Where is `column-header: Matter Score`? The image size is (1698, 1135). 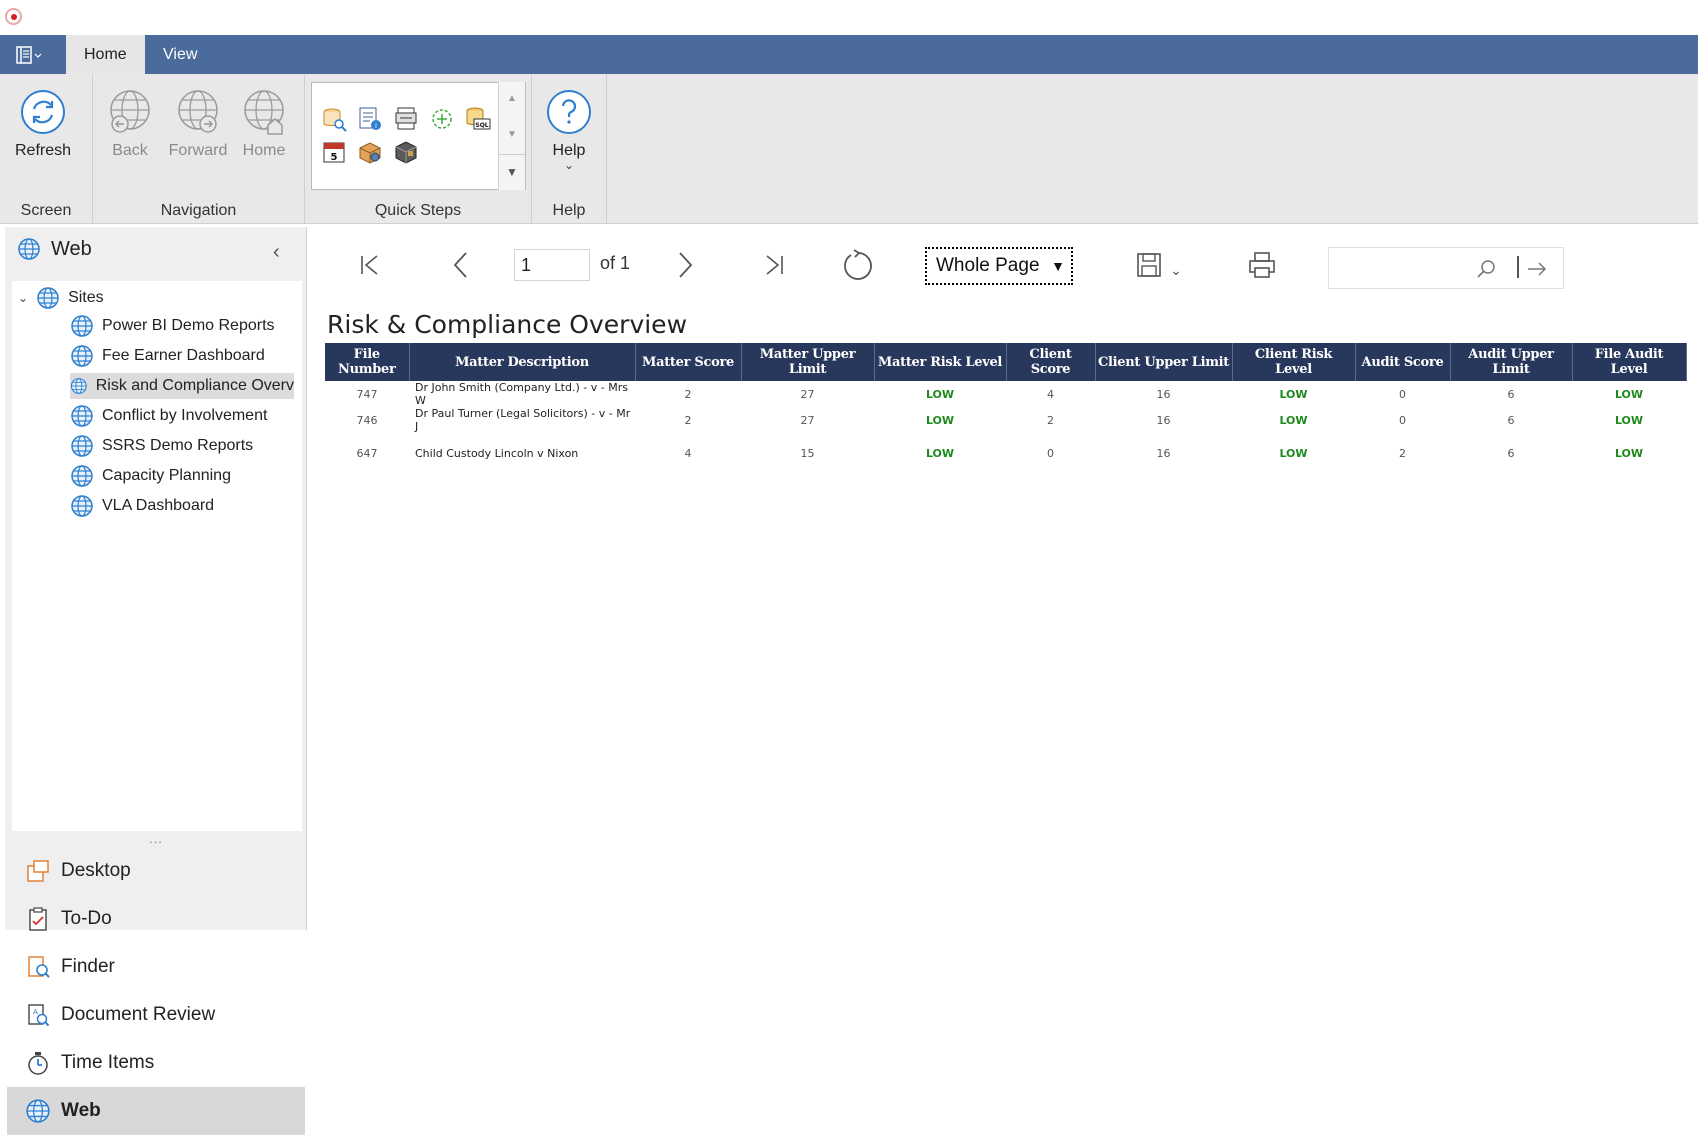 column-header: Matter Score is located at coordinates (688, 362).